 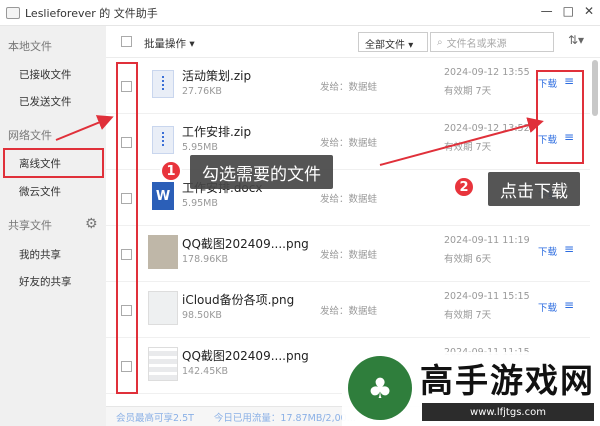 What do you see at coordinates (300, 13) in the screenshot?
I see `title-bar: Leslieforever 的 文件助手 — □ ✕` at bounding box center [300, 13].